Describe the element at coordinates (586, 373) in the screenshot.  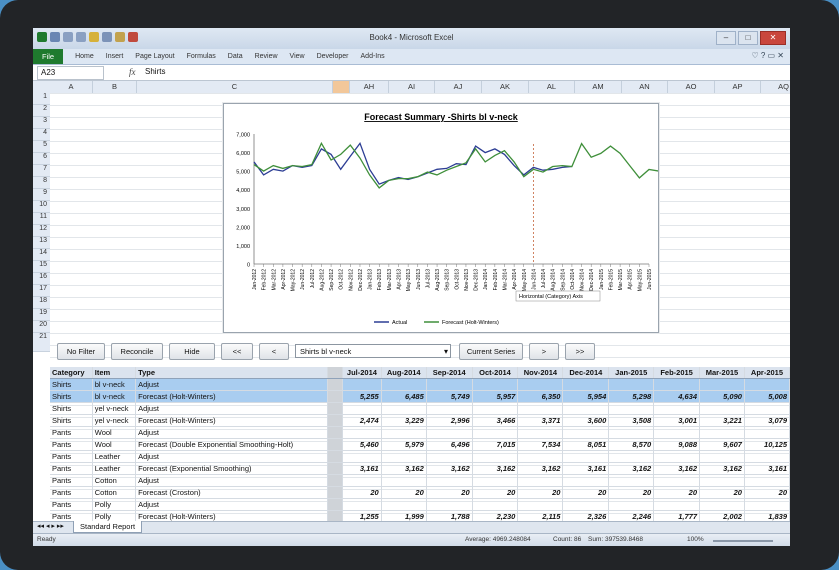
I see `header-cell: Dec-2014` at that location.